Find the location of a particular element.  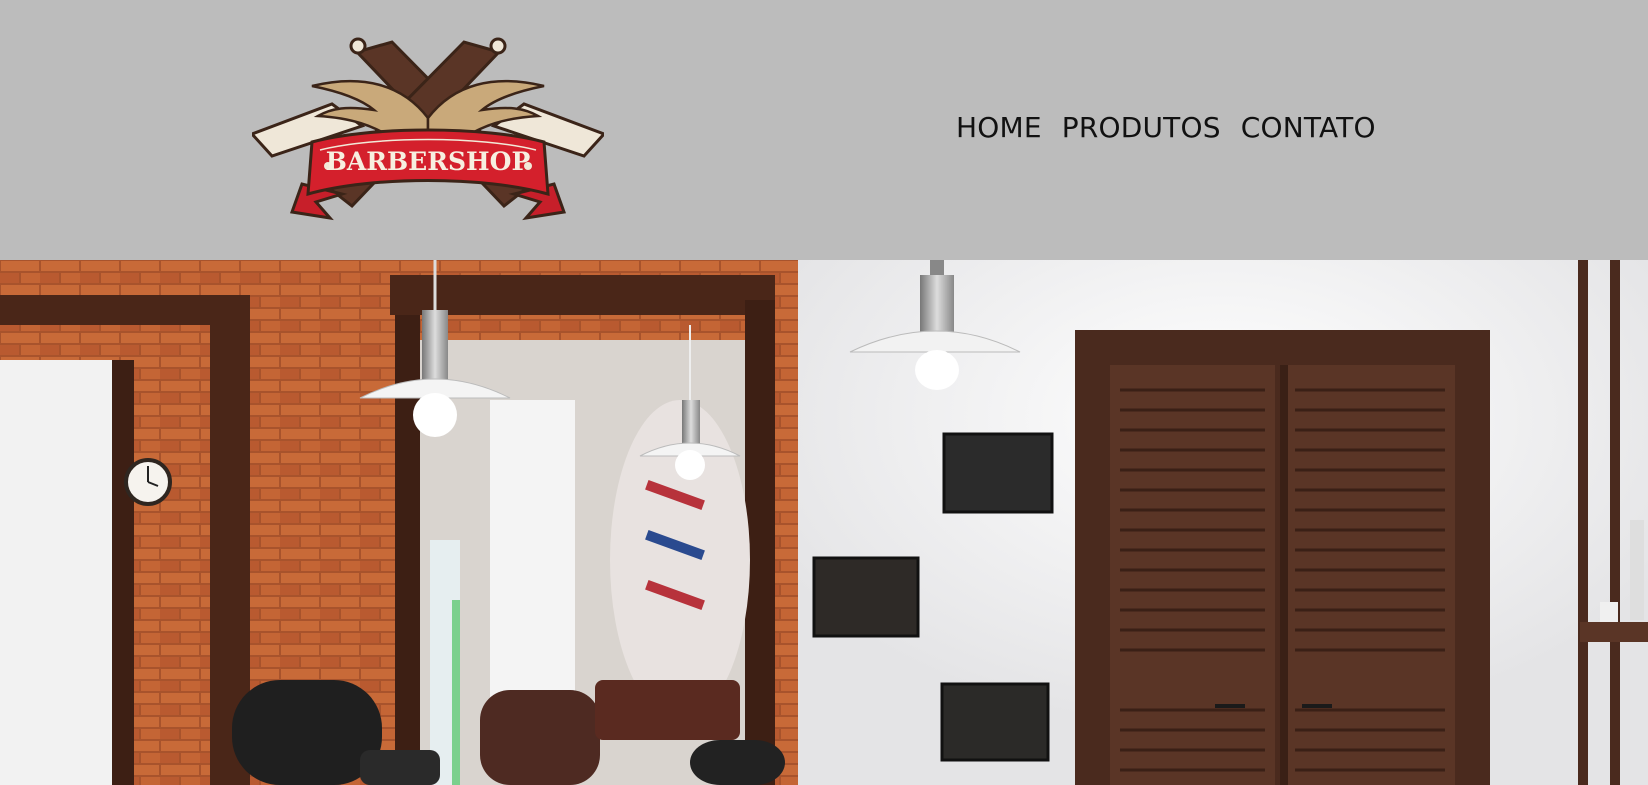

nav-home: HOME is located at coordinates (999, 128).